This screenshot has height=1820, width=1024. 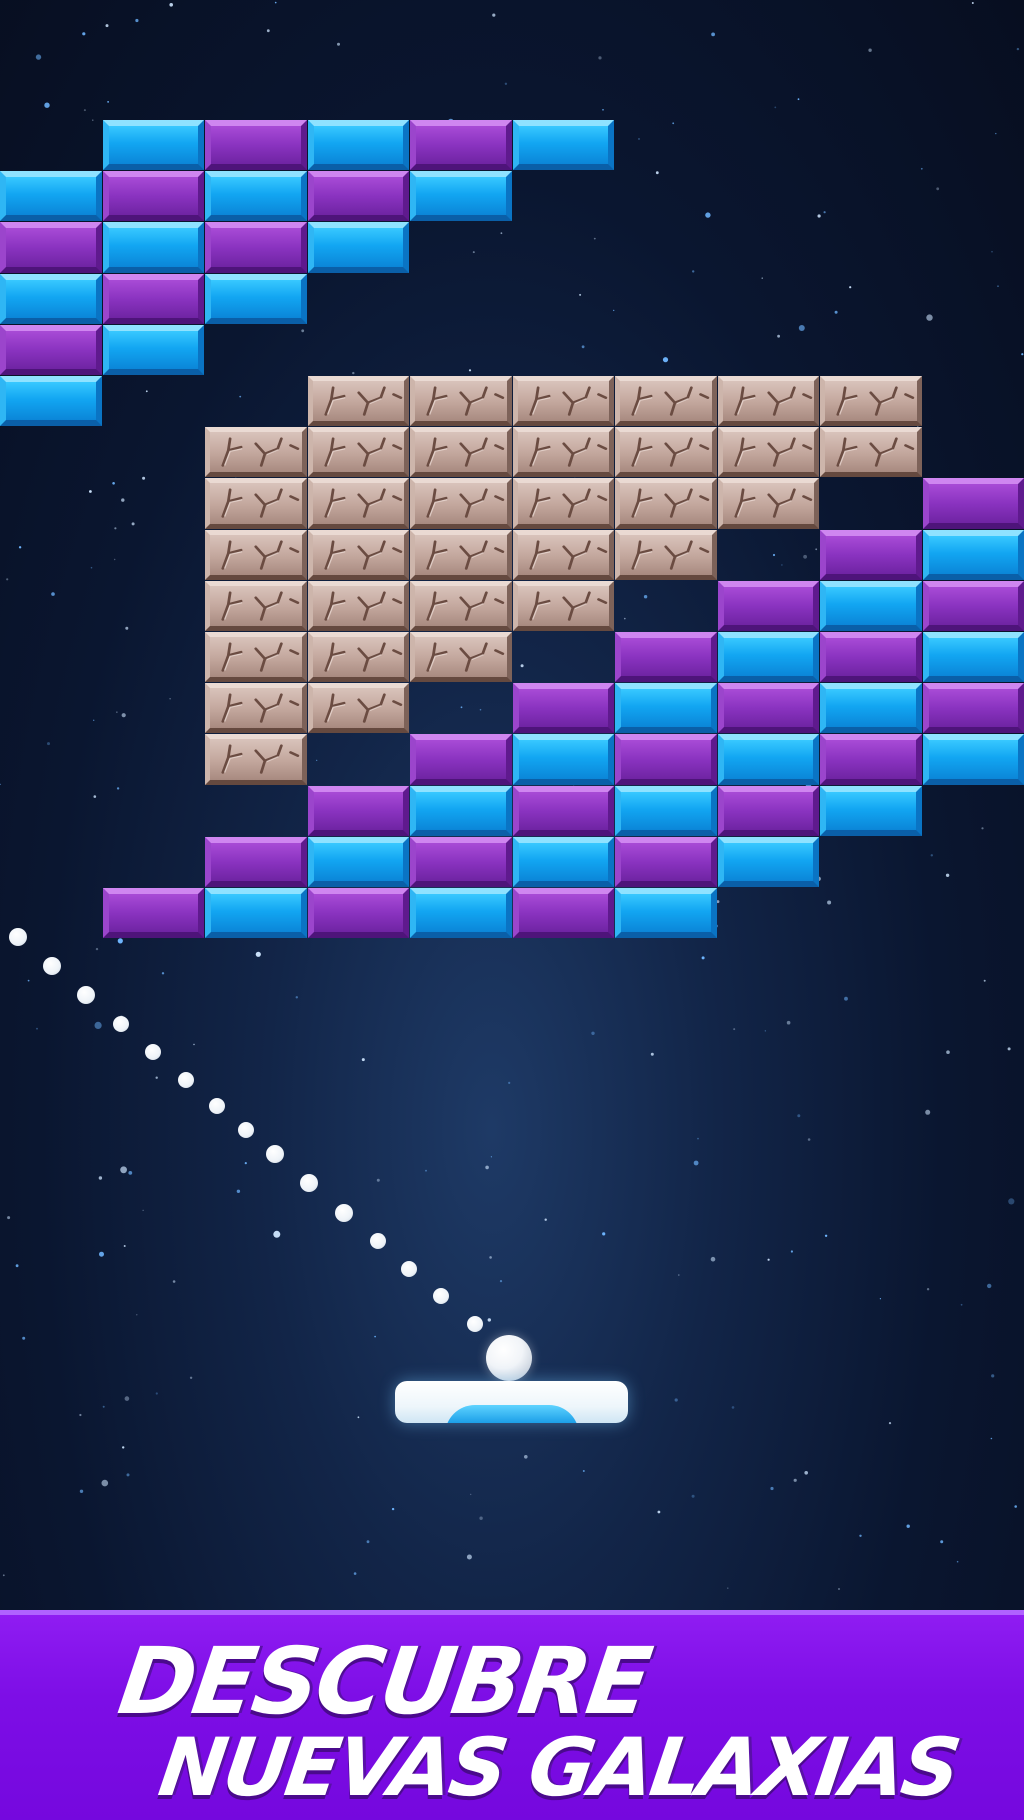 What do you see at coordinates (509, 1358) in the screenshot?
I see `ball` at bounding box center [509, 1358].